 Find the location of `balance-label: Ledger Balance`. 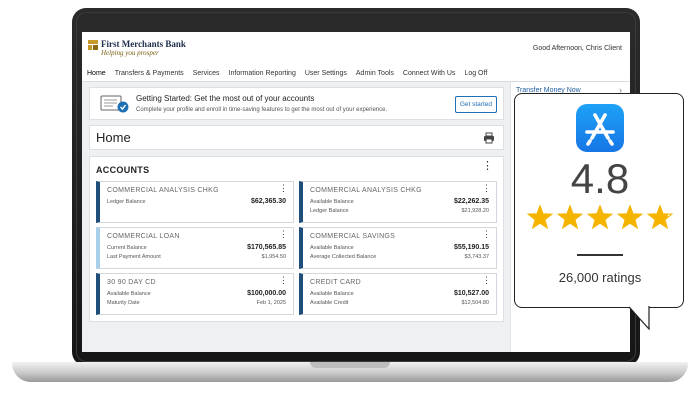

balance-label: Ledger Balance is located at coordinates (126, 202).